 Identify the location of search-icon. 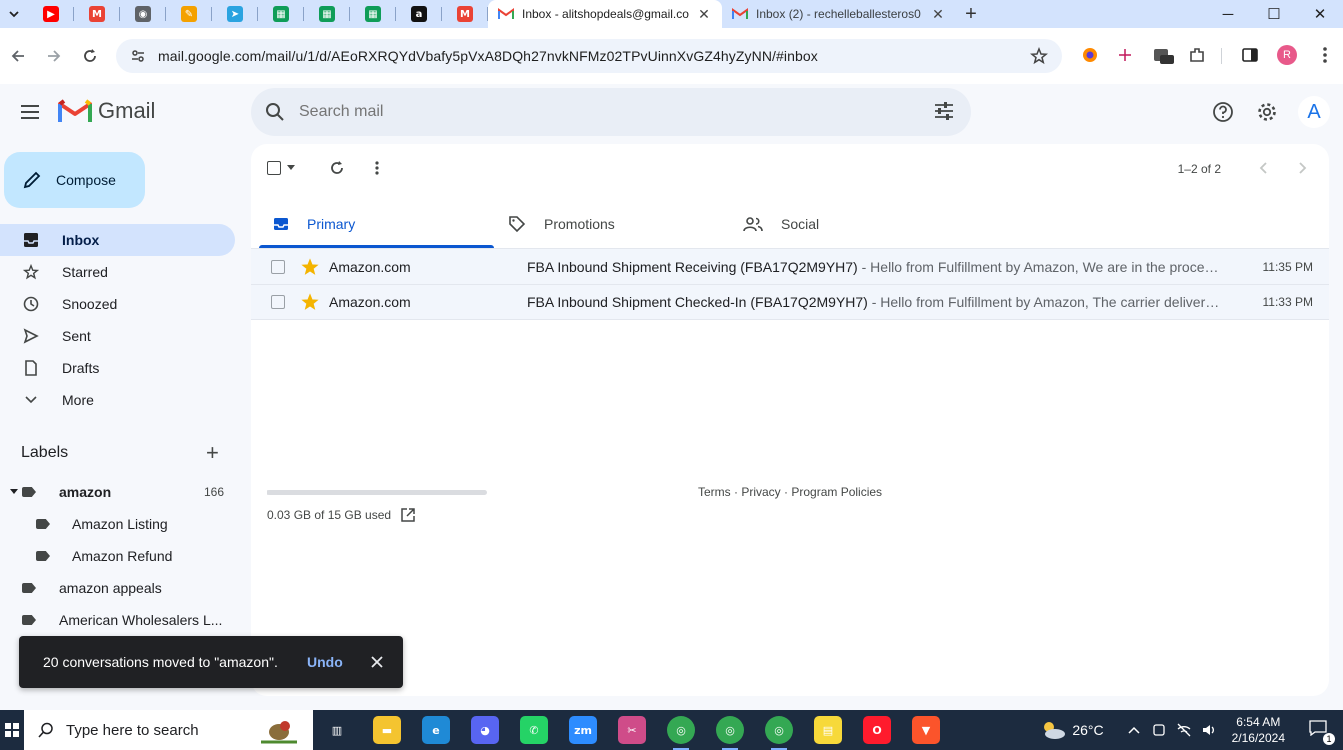
(275, 112).